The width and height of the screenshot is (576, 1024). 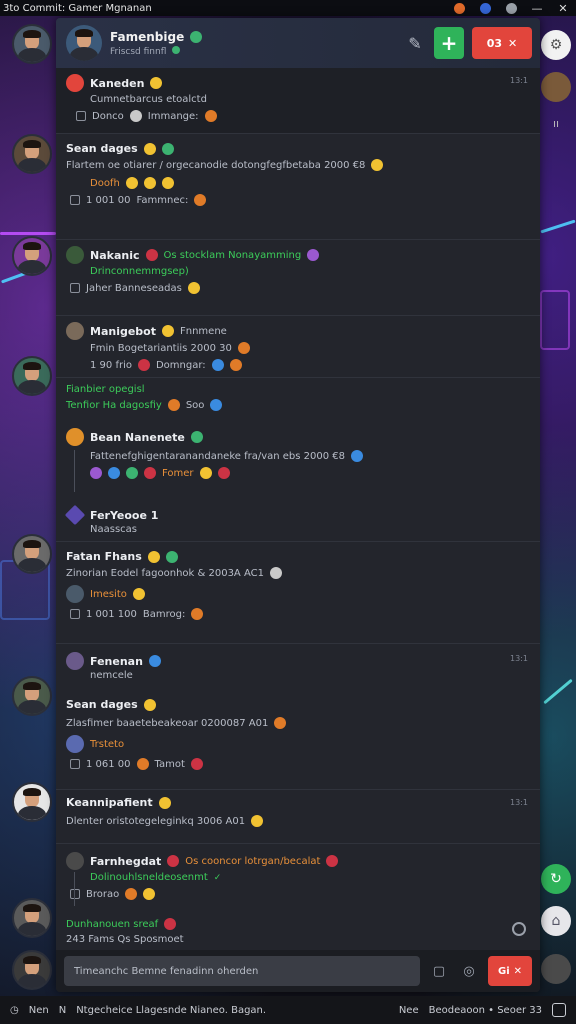 What do you see at coordinates (415, 43) in the screenshot?
I see `edit-icon: ✎` at bounding box center [415, 43].